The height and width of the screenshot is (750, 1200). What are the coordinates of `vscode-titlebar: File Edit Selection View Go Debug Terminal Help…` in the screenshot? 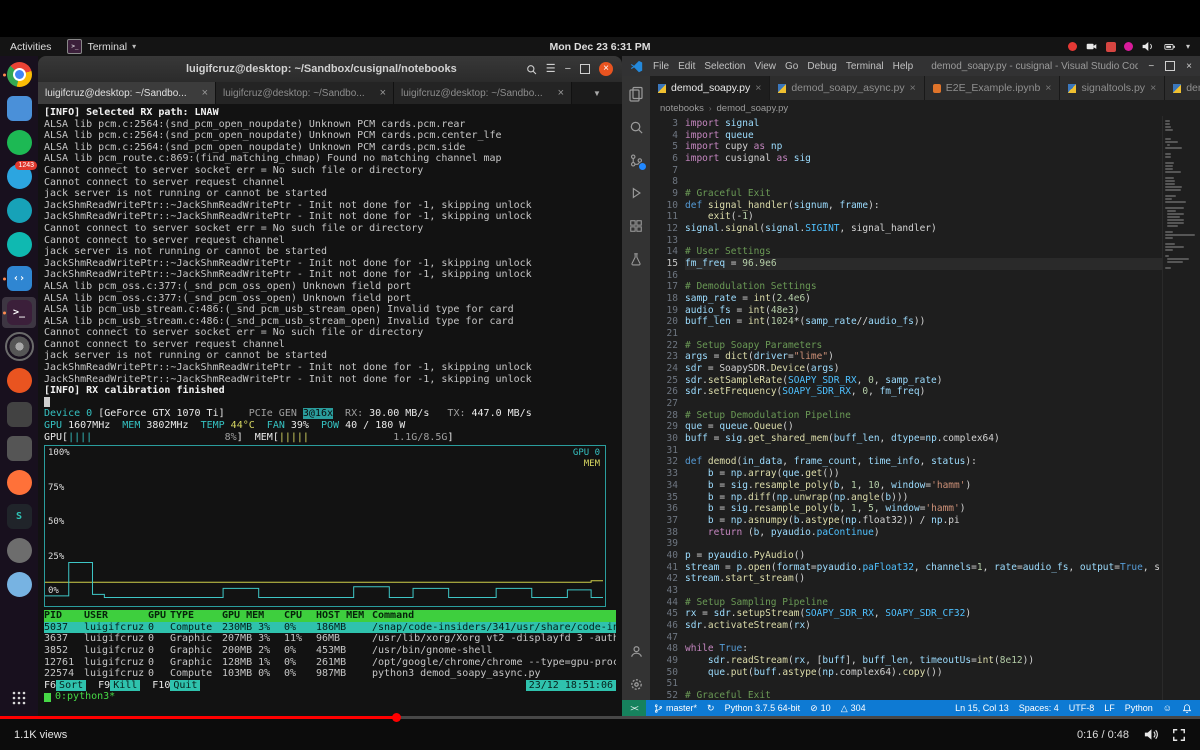 It's located at (911, 66).